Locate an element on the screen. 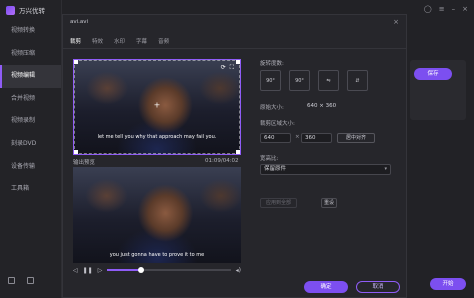 This screenshot has height=298, width=474. crop-handle-br is located at coordinates (238, 152).